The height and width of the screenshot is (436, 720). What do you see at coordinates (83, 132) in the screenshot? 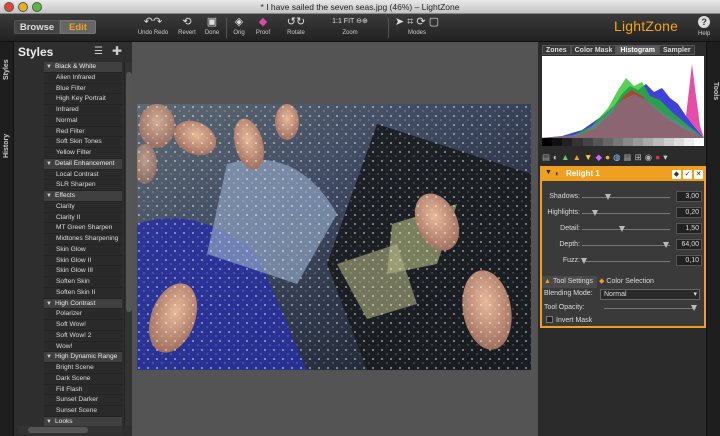
I see `style-item: Red Filter` at bounding box center [83, 132].